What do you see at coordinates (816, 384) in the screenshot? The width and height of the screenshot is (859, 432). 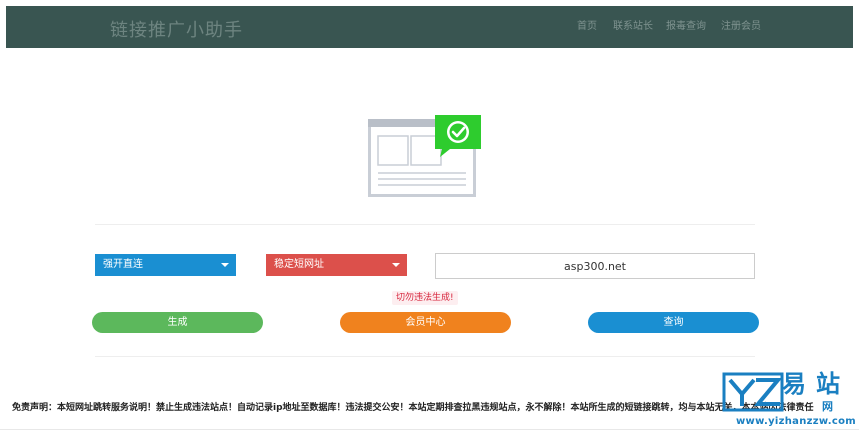 I see `watermark-title: 易站` at bounding box center [816, 384].